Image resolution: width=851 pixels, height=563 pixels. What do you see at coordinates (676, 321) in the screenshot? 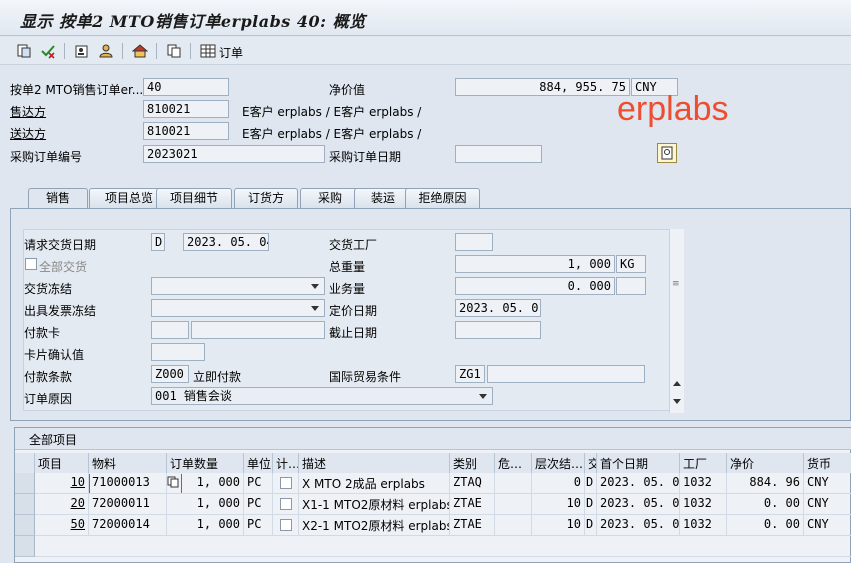
I see `sales-form-scrollbar: ≡` at bounding box center [676, 321].